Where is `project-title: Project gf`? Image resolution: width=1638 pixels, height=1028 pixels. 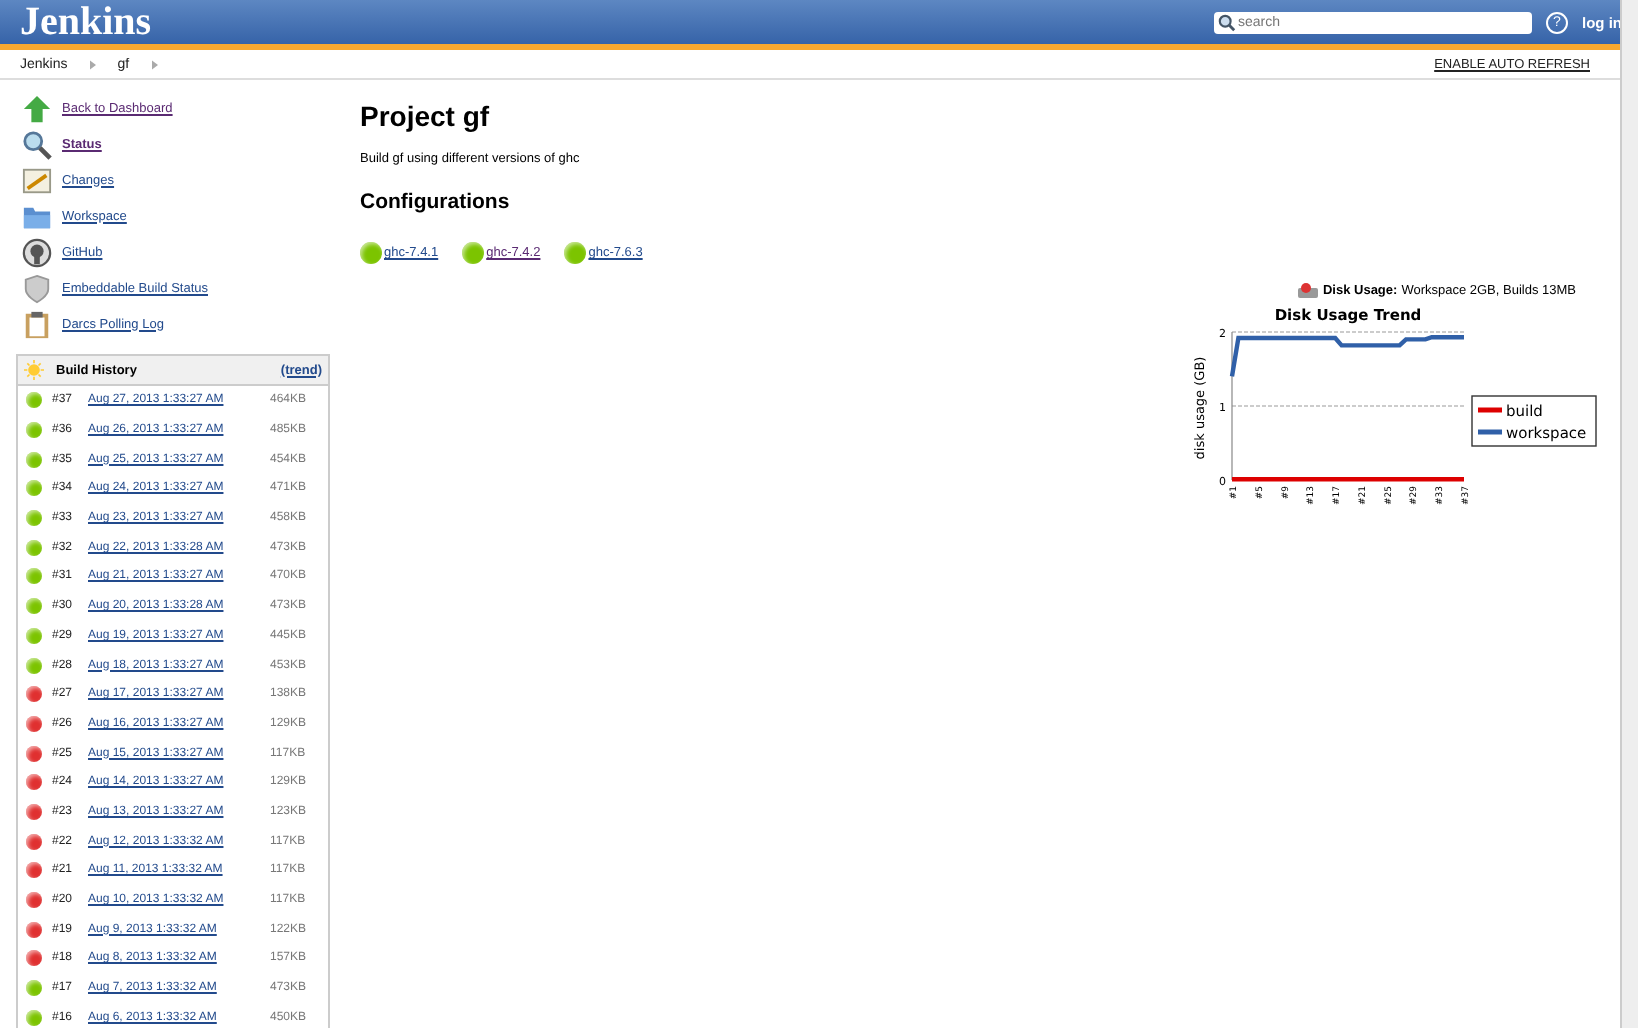
project-title: Project gf is located at coordinates (426, 116).